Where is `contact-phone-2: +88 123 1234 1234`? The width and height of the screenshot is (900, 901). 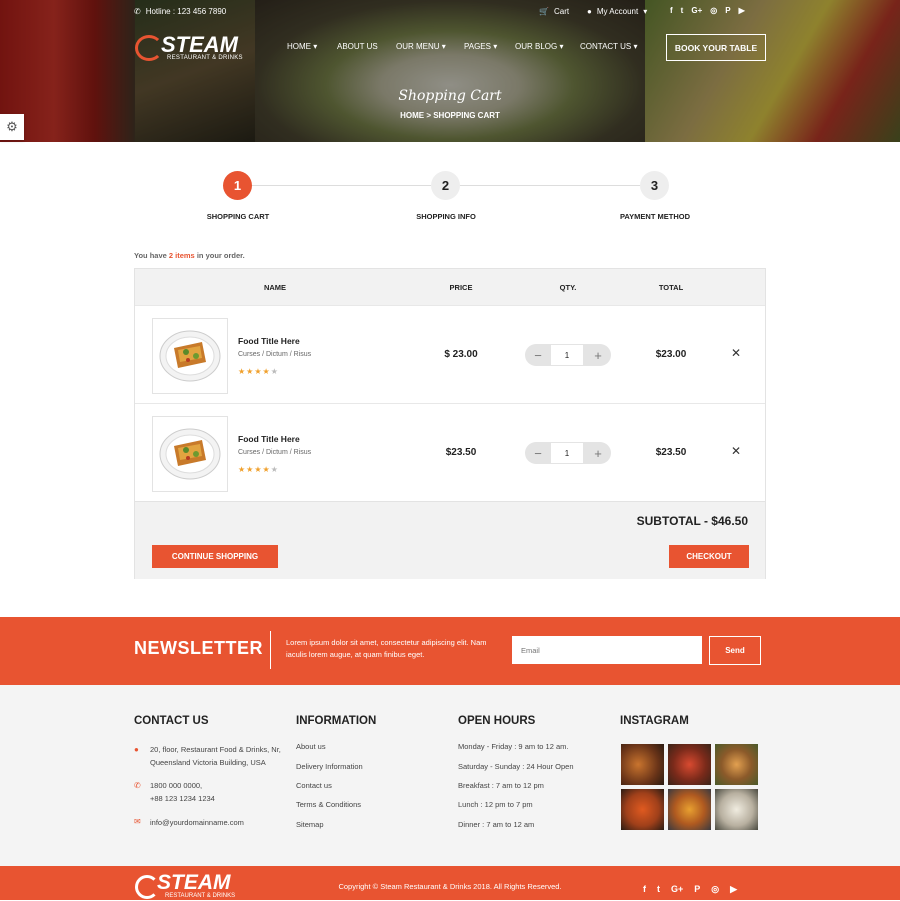 contact-phone-2: +88 123 1234 1234 is located at coordinates (182, 798).